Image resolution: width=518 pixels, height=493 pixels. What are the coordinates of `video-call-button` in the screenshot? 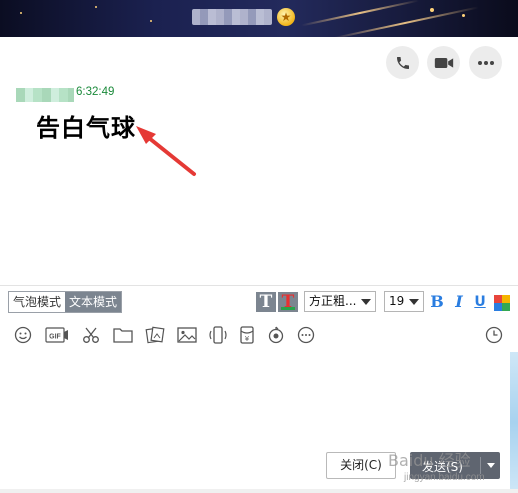 It's located at (443, 62).